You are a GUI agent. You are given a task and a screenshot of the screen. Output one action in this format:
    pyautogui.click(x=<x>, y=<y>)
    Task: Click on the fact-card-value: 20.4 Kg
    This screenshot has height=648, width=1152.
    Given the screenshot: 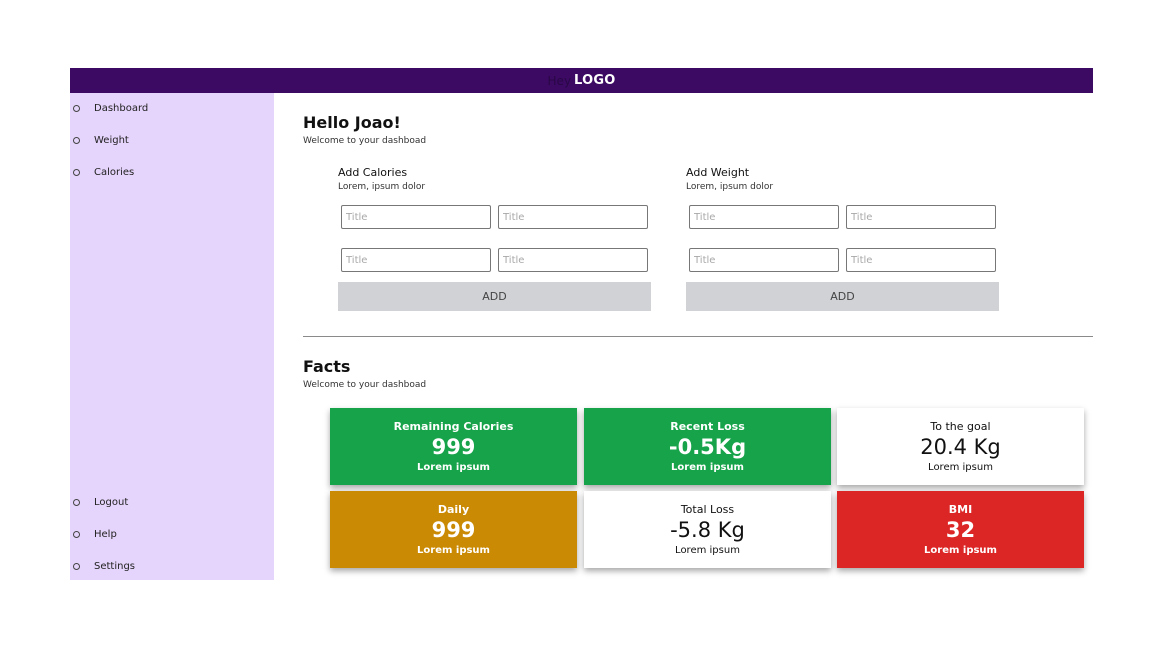 What is the action you would take?
    pyautogui.click(x=960, y=447)
    